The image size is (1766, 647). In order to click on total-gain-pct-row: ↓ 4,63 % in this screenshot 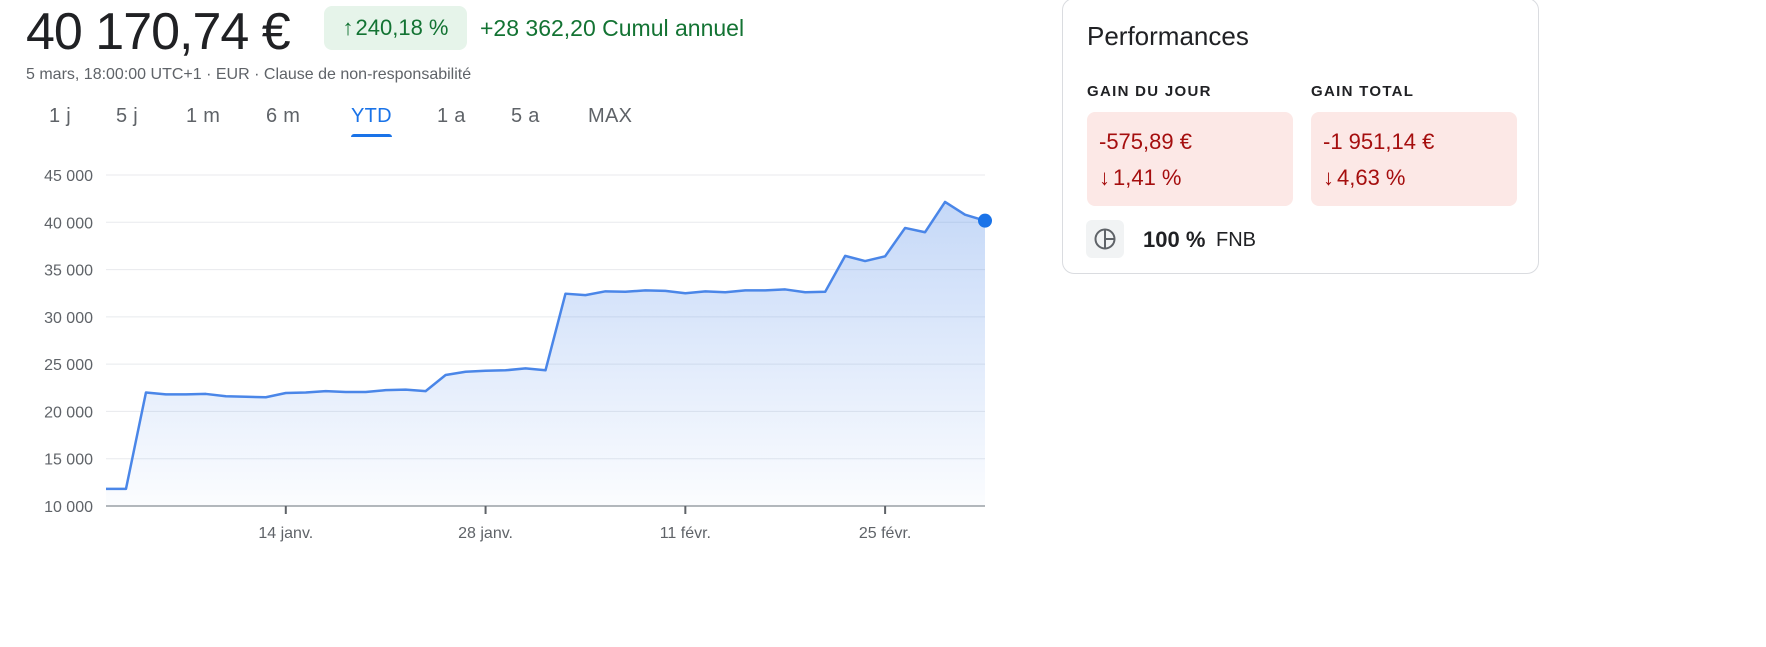, I will do `click(1414, 178)`.